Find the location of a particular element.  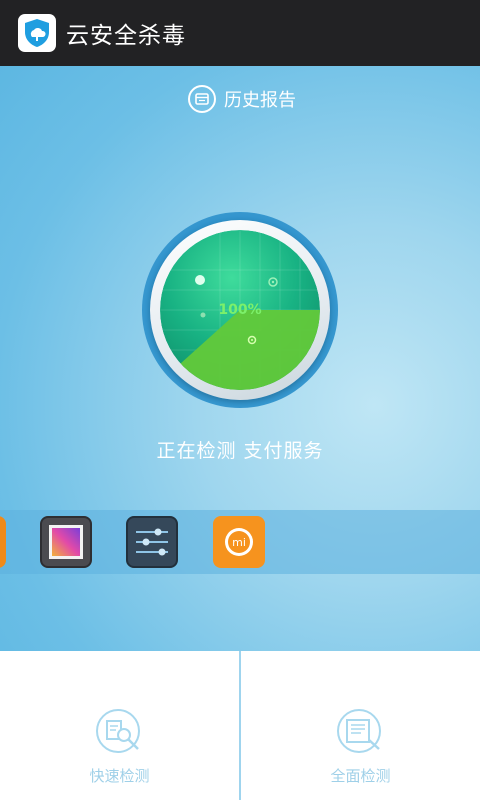

gallery-app-icon is located at coordinates (66, 542).